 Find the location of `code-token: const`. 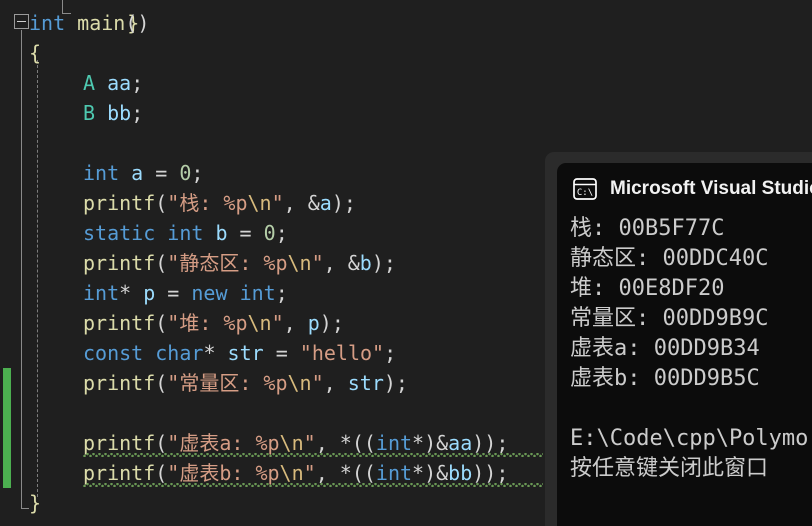

code-token: const is located at coordinates (113, 353).